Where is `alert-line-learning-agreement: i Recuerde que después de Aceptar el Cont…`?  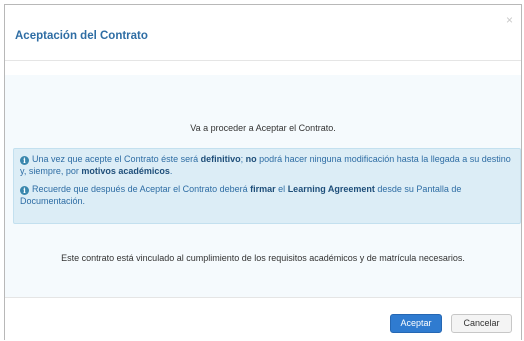 alert-line-learning-agreement: i Recuerde que después de Aceptar el Cont… is located at coordinates (267, 195).